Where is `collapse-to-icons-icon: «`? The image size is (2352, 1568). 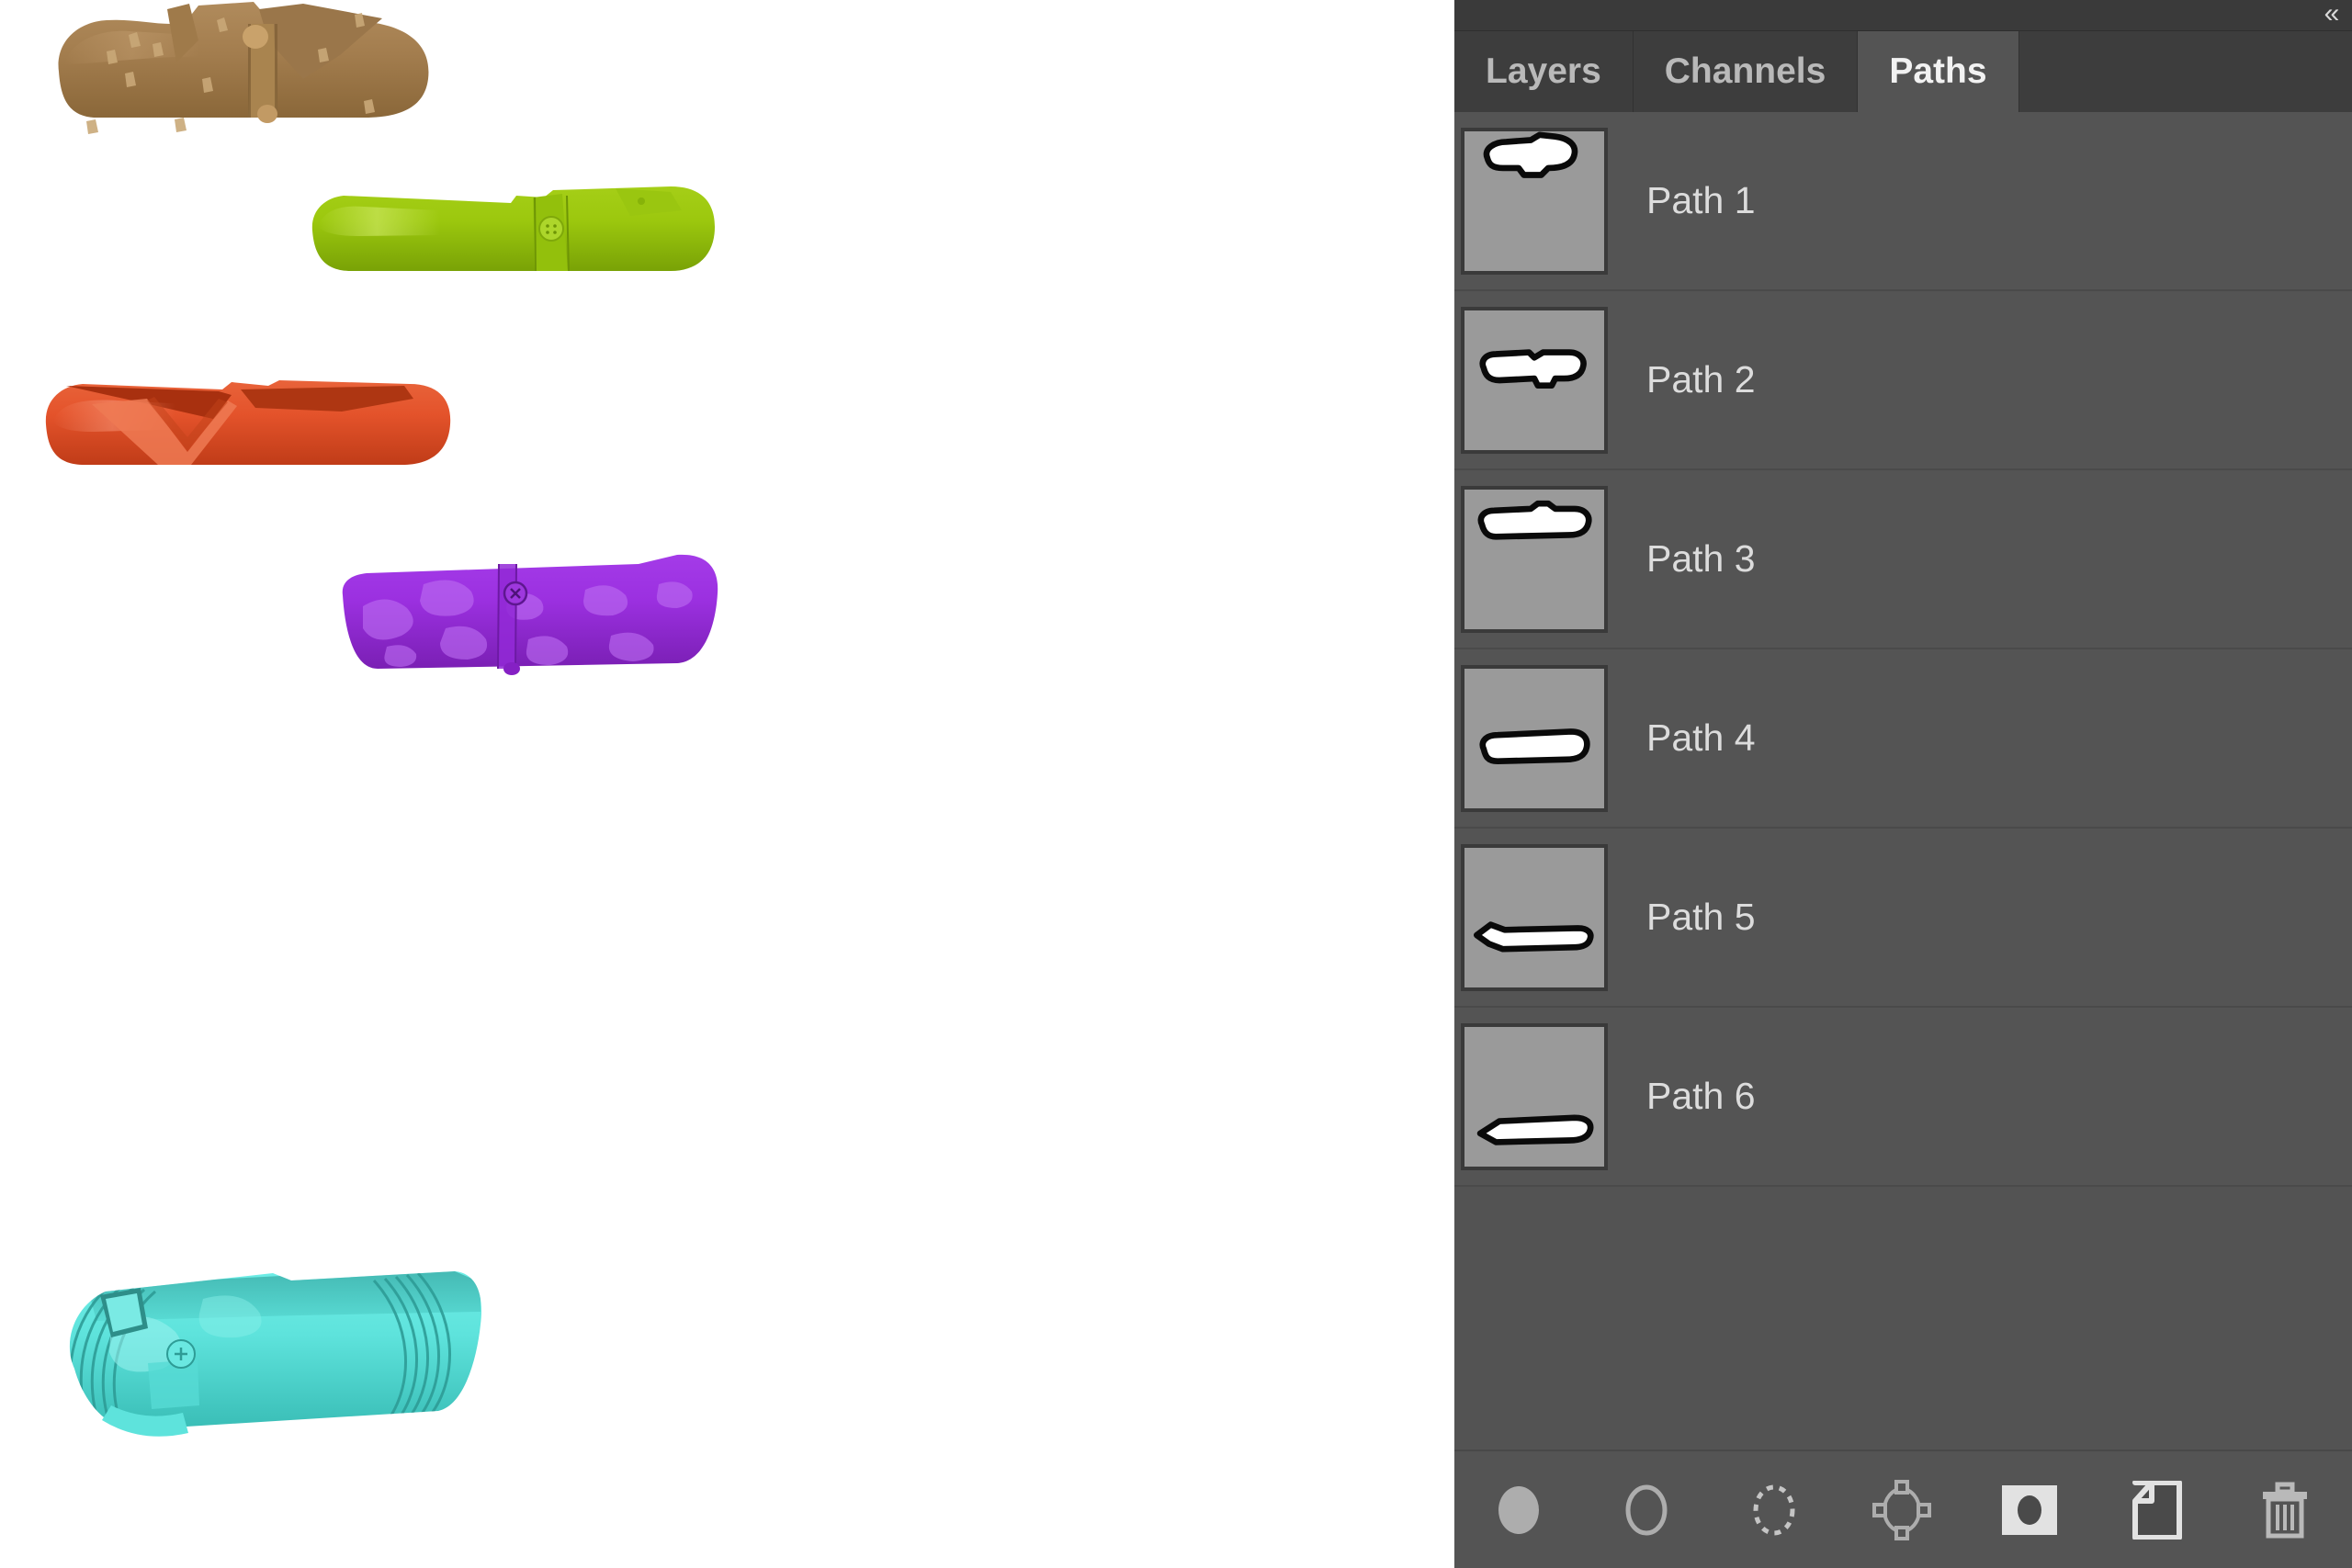 collapse-to-icons-icon: « is located at coordinates (2330, 15).